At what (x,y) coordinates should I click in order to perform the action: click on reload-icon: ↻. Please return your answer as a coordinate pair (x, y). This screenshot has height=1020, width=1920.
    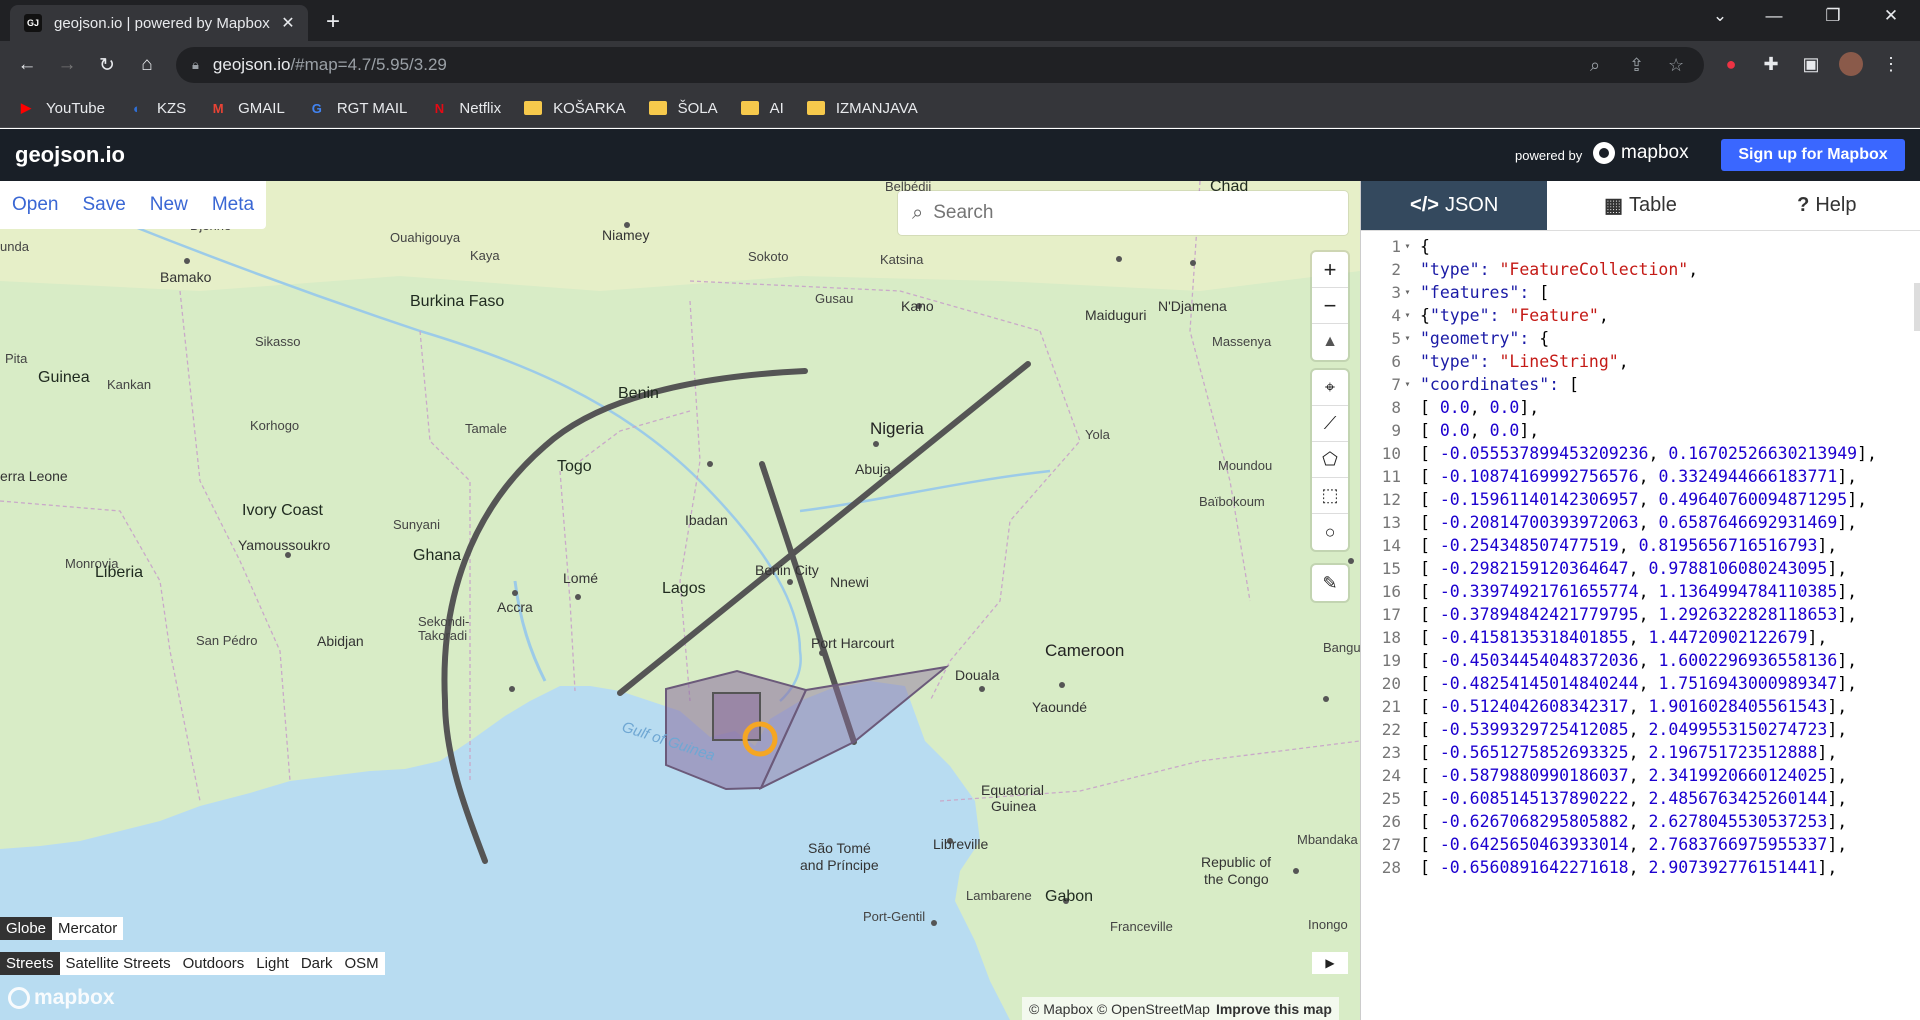
    Looking at the image, I should click on (107, 65).